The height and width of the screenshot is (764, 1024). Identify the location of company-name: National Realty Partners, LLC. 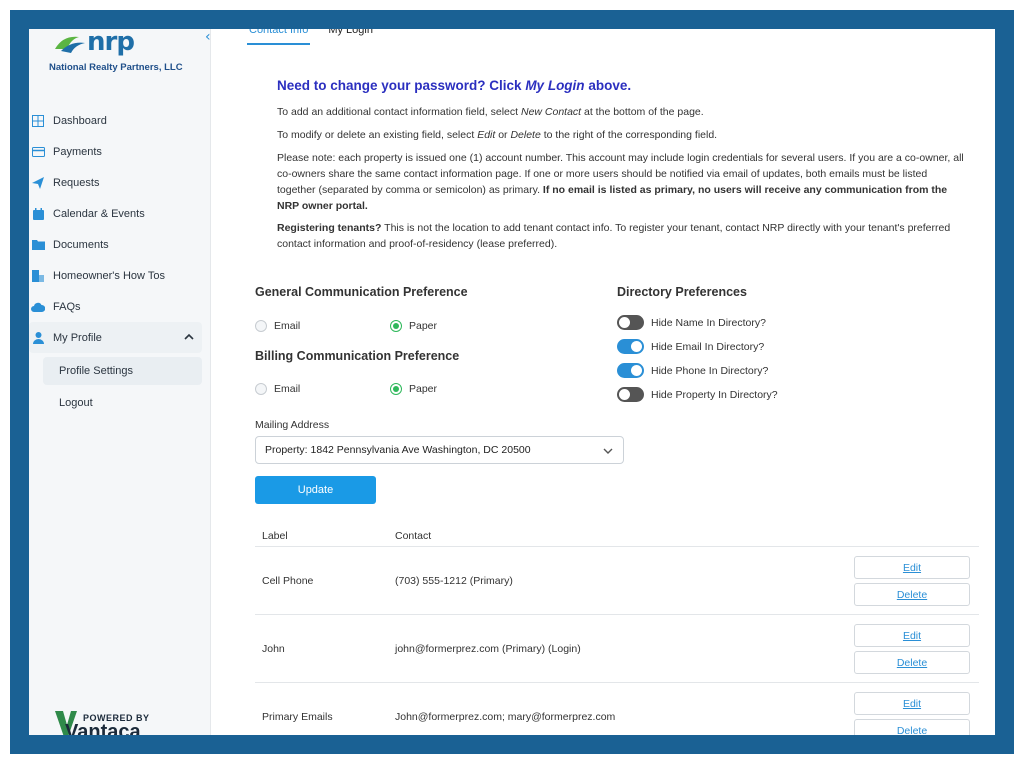
(116, 67).